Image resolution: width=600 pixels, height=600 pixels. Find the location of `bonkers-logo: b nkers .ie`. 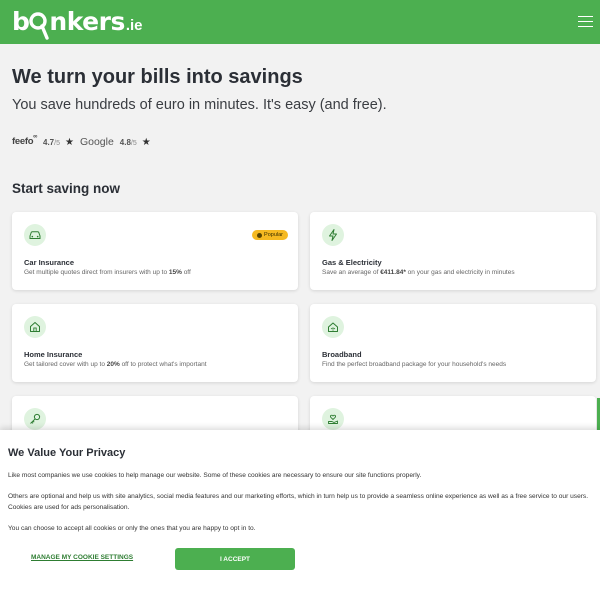

bonkers-logo: b nkers .ie is located at coordinates (77, 23).